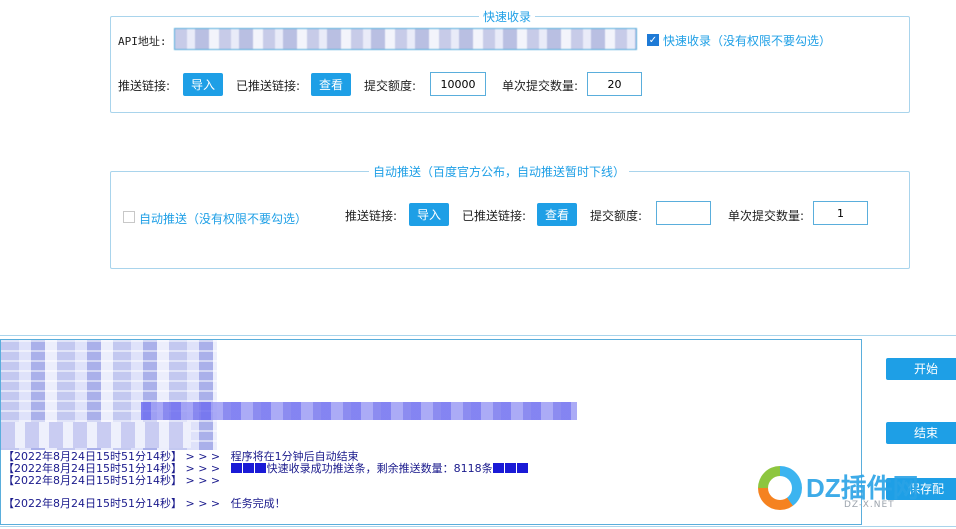  I want to click on log-line: 【2022年8月24日15时51分14秒】 > > > 任务完成！, so click(144, 503).